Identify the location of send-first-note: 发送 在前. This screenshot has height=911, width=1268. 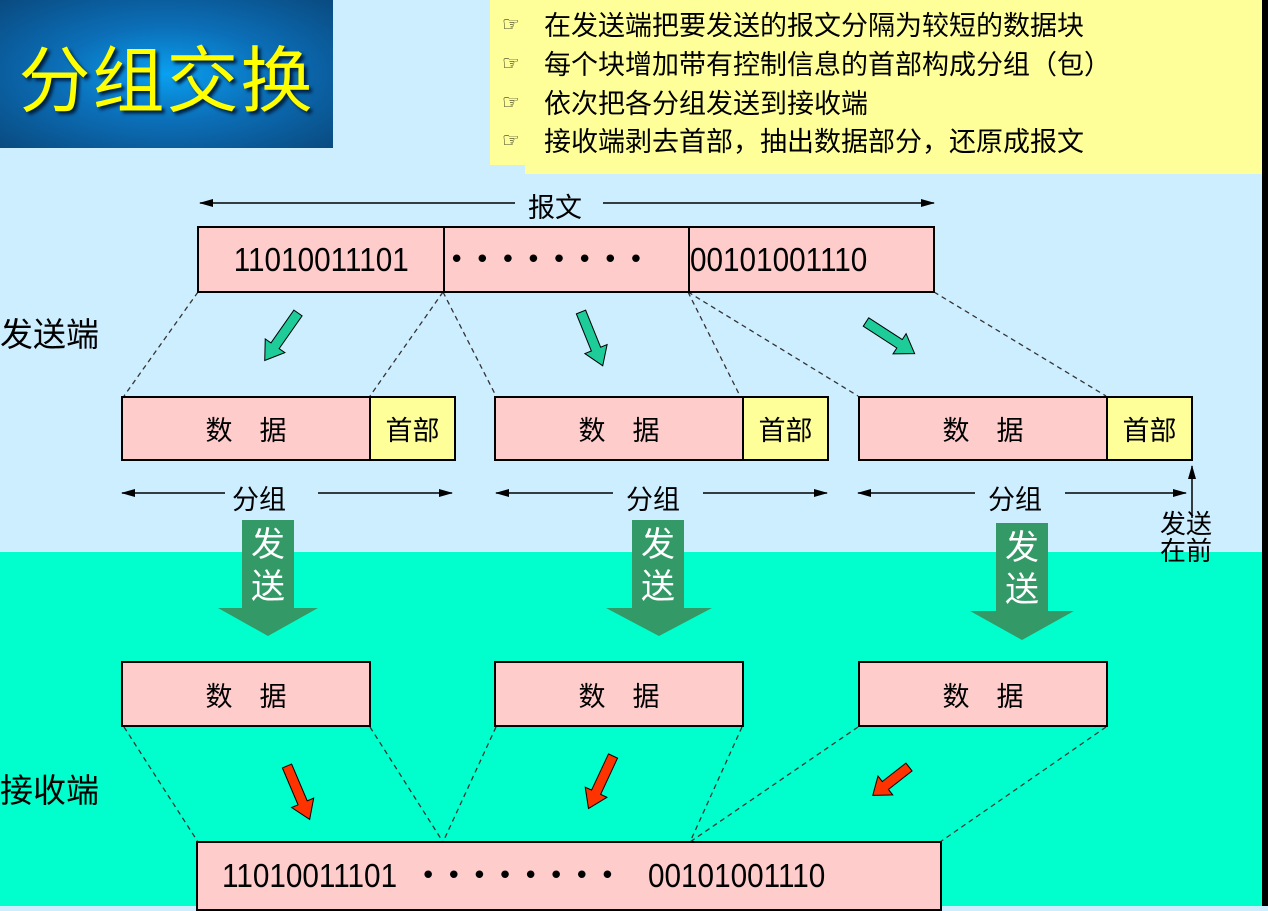
(1186, 539).